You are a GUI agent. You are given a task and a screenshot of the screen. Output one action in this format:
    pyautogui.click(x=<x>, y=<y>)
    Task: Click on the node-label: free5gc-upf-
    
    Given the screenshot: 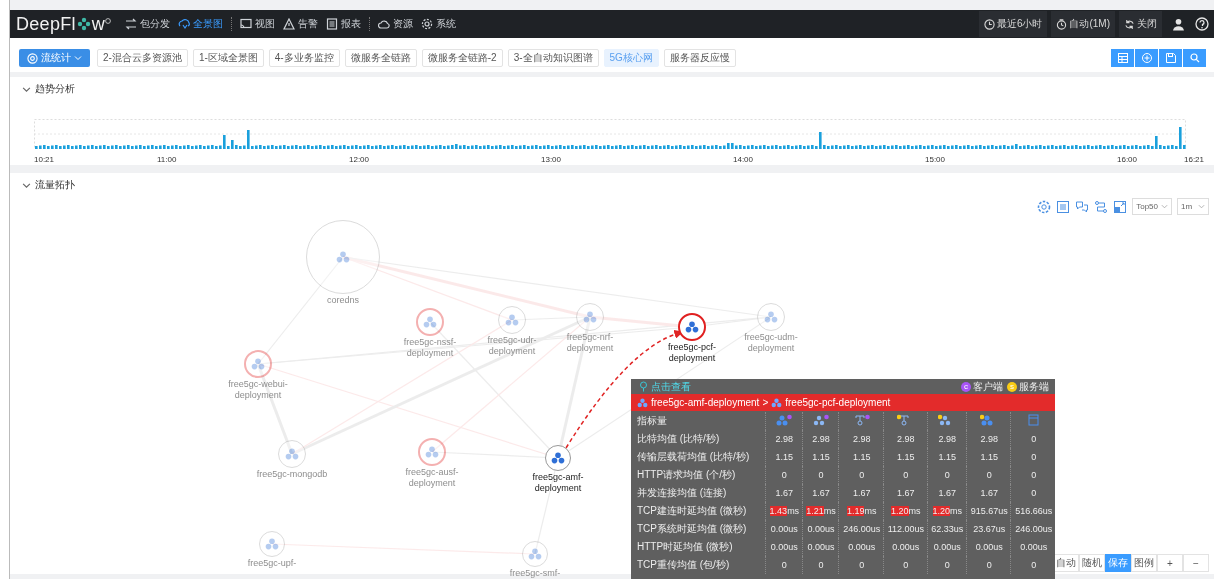 What is the action you would take?
    pyautogui.click(x=272, y=563)
    